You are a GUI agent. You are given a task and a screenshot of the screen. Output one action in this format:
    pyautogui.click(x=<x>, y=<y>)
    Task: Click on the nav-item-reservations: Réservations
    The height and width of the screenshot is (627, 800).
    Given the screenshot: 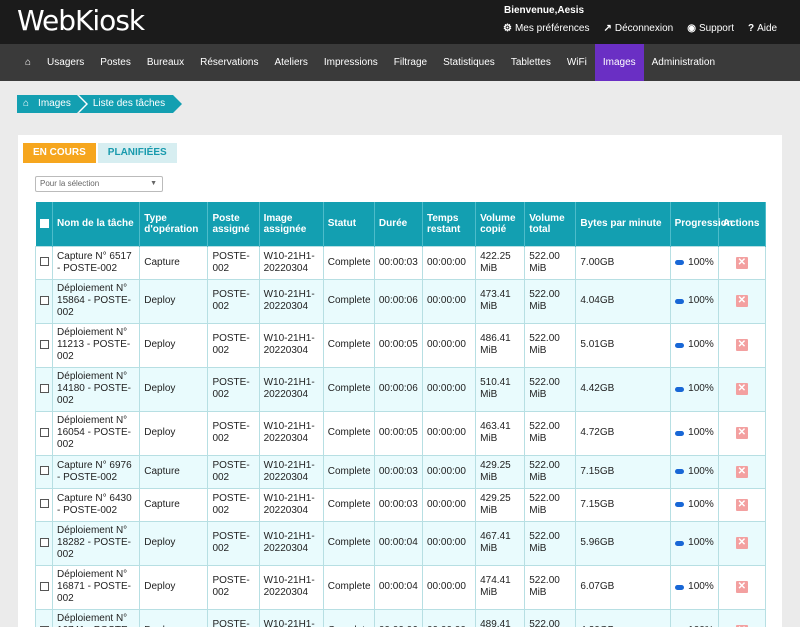 What is the action you would take?
    pyautogui.click(x=229, y=62)
    